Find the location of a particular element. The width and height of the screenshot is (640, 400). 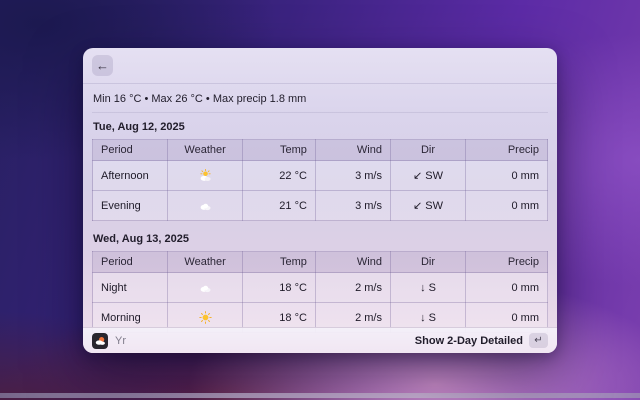

return-key-icon: ↵ is located at coordinates (538, 340).